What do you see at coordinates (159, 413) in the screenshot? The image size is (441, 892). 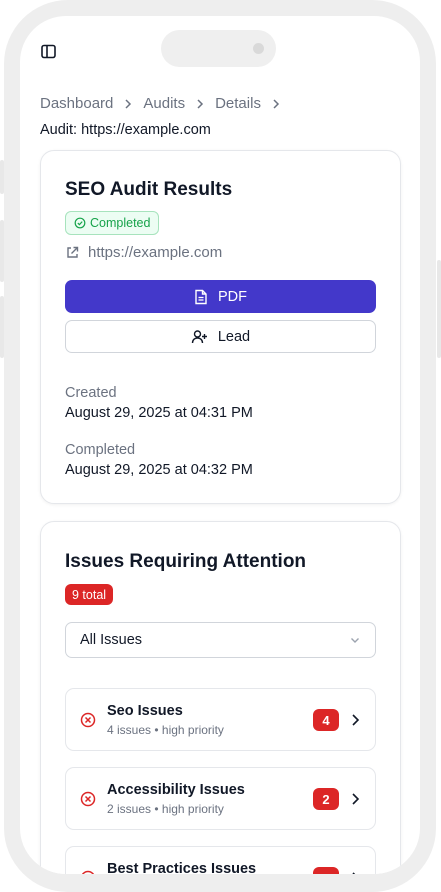 I see `created-value: August 29, 2025 at 04:31 PM` at bounding box center [159, 413].